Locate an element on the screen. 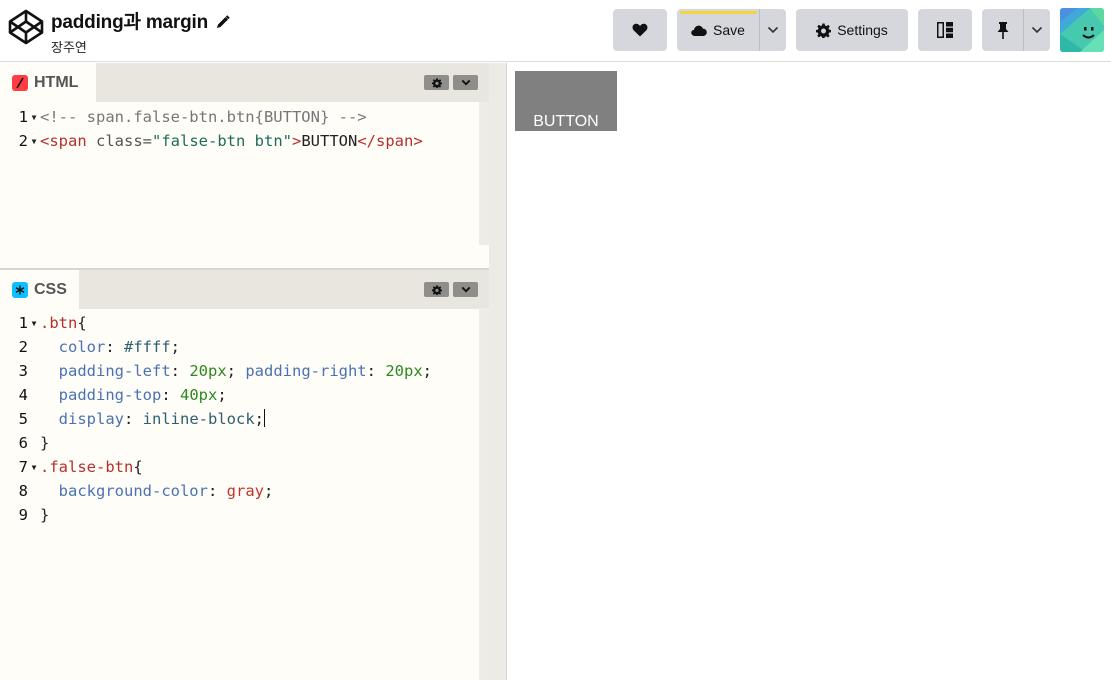 The height and width of the screenshot is (680, 1111). author-name: 장주연 is located at coordinates (140, 46).